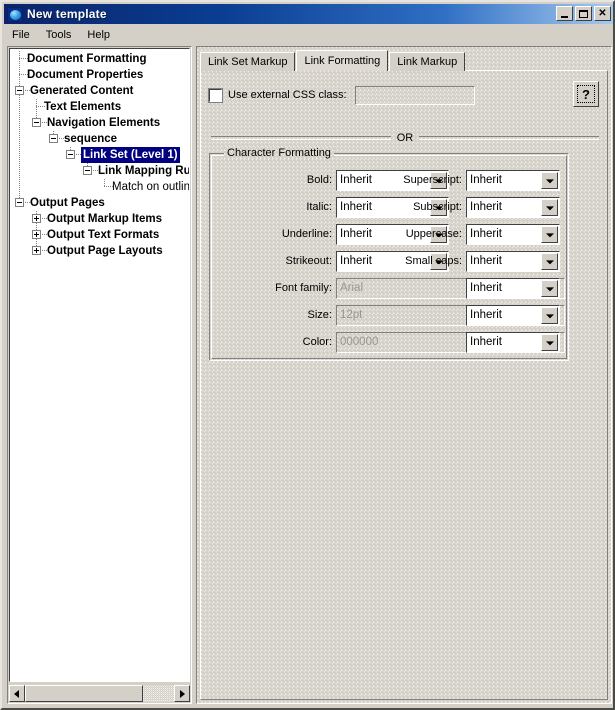 The width and height of the screenshot is (615, 710). Describe the element at coordinates (564, 13) in the screenshot. I see `minimize-button` at that location.